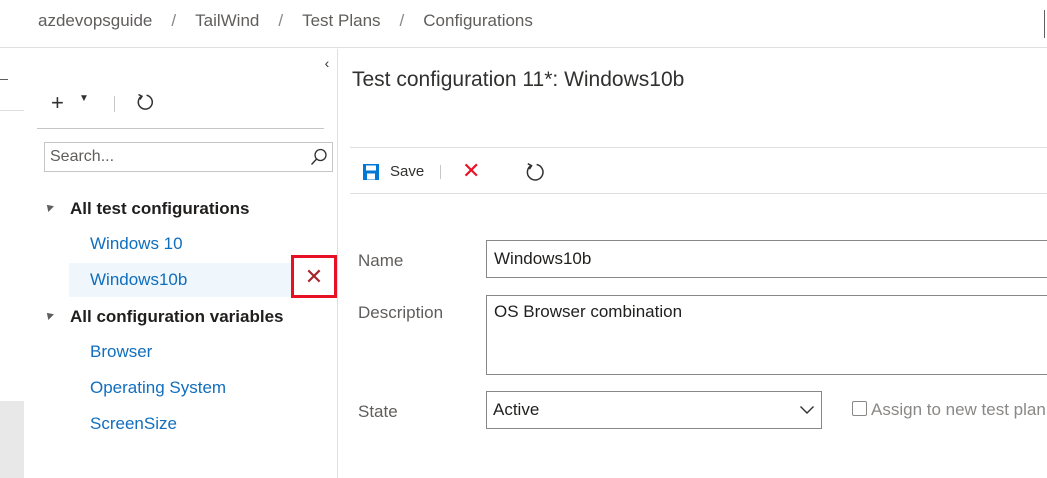 The image size is (1047, 478). Describe the element at coordinates (516, 409) in the screenshot. I see `state-value: Active` at that location.